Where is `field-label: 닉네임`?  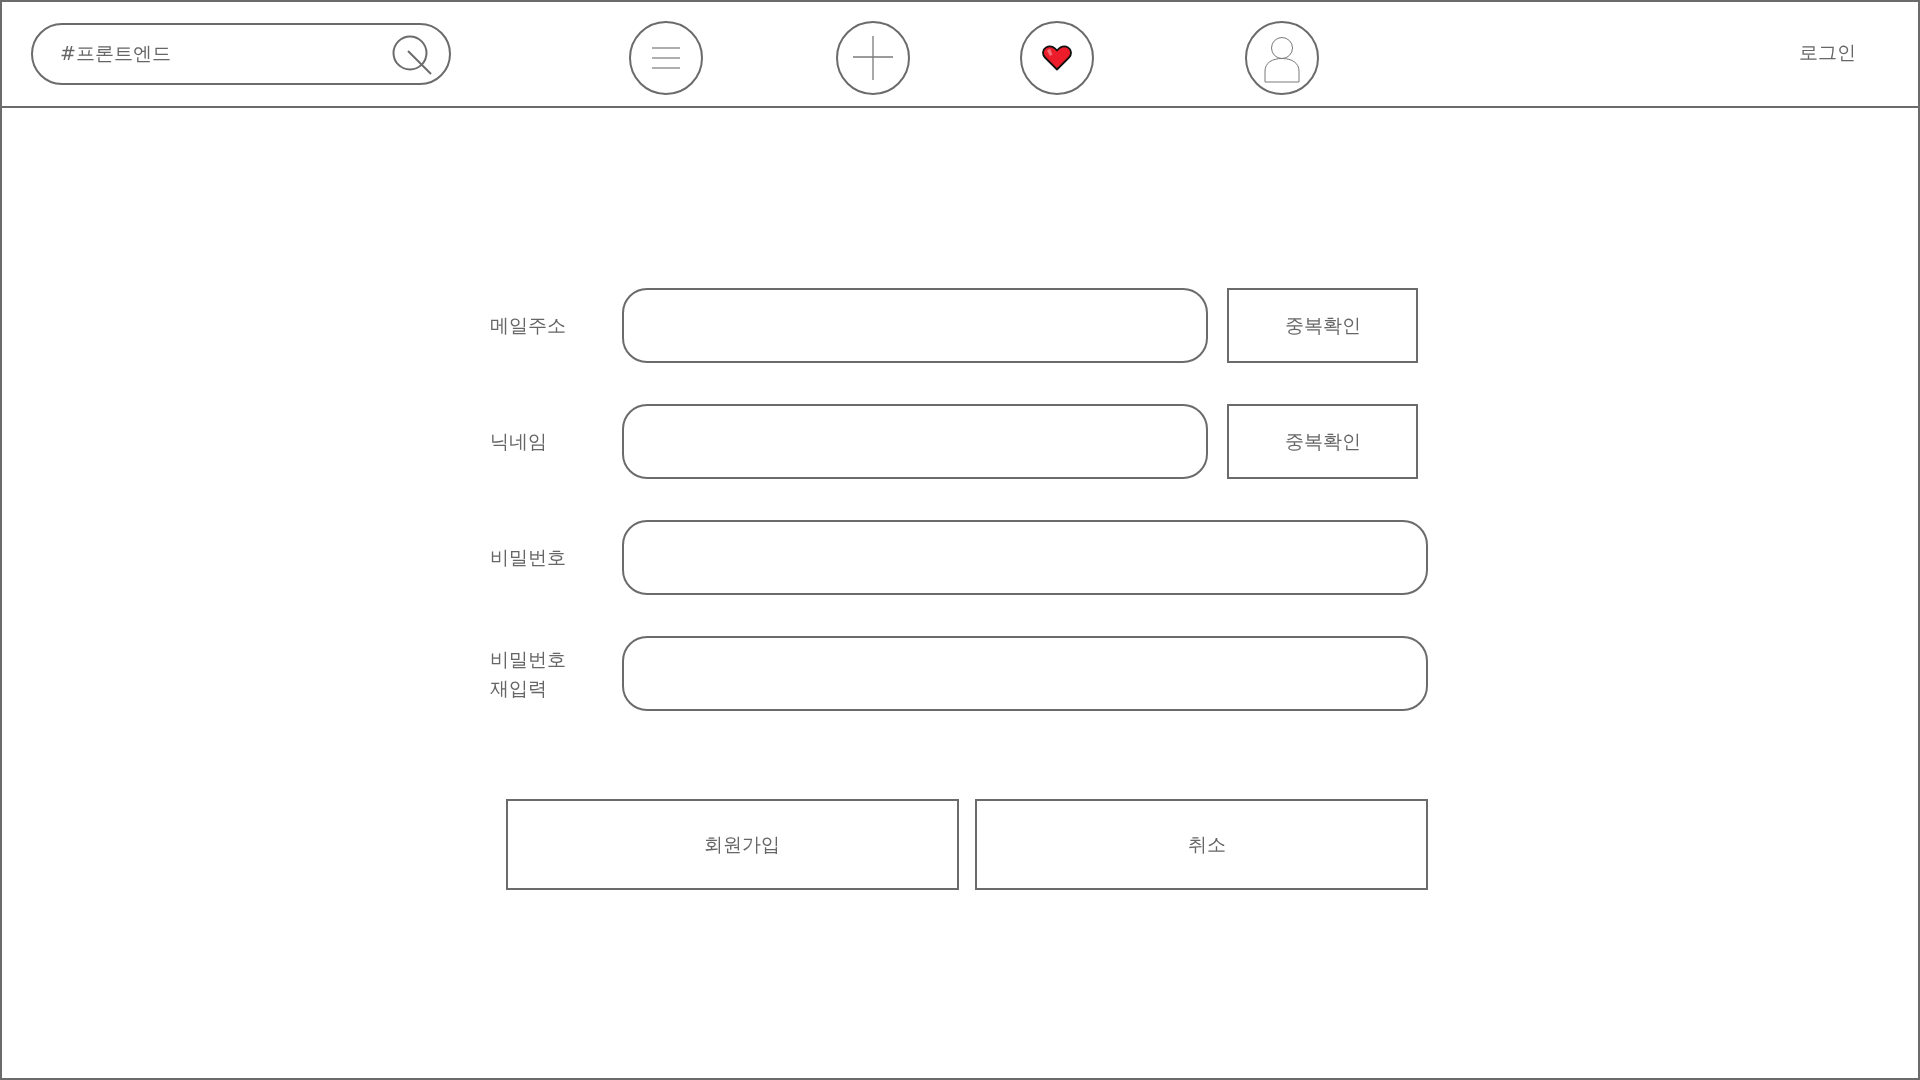 field-label: 닉네임 is located at coordinates (519, 441).